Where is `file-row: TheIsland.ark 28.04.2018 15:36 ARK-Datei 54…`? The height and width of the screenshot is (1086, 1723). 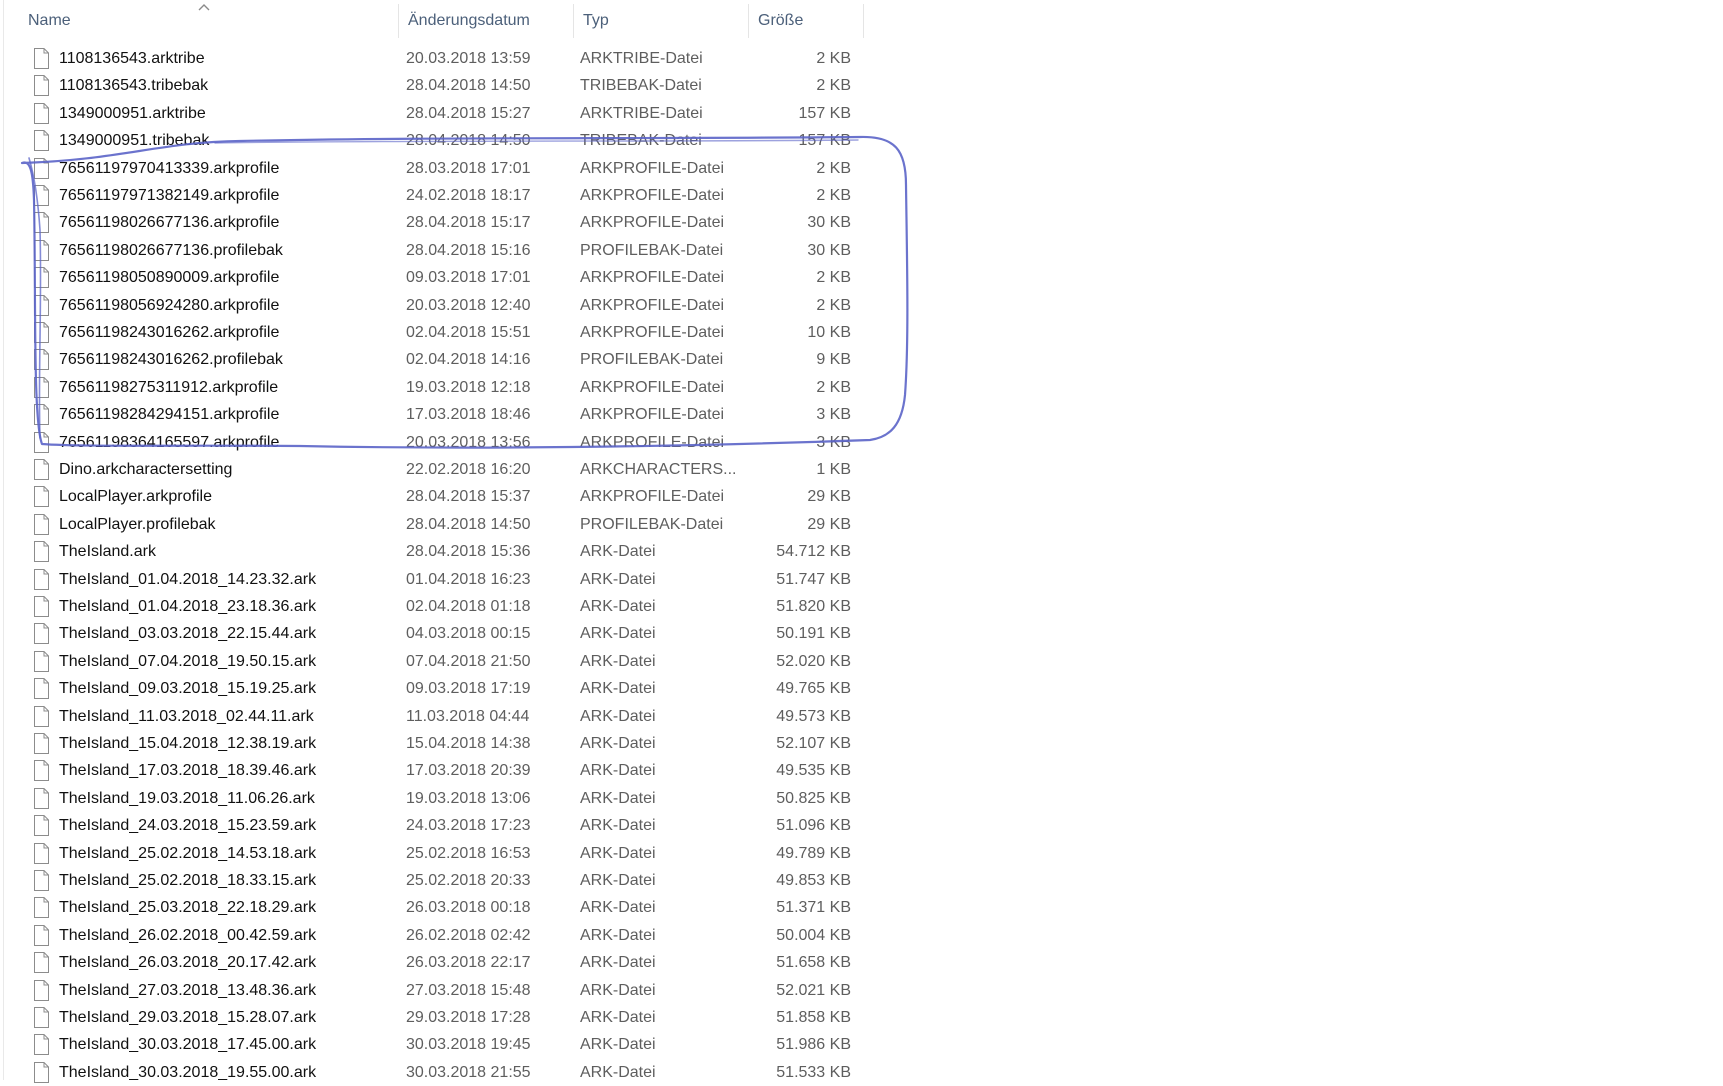 file-row: TheIsland.ark 28.04.2018 15:36 ARK-Datei 54… is located at coordinates (432, 551).